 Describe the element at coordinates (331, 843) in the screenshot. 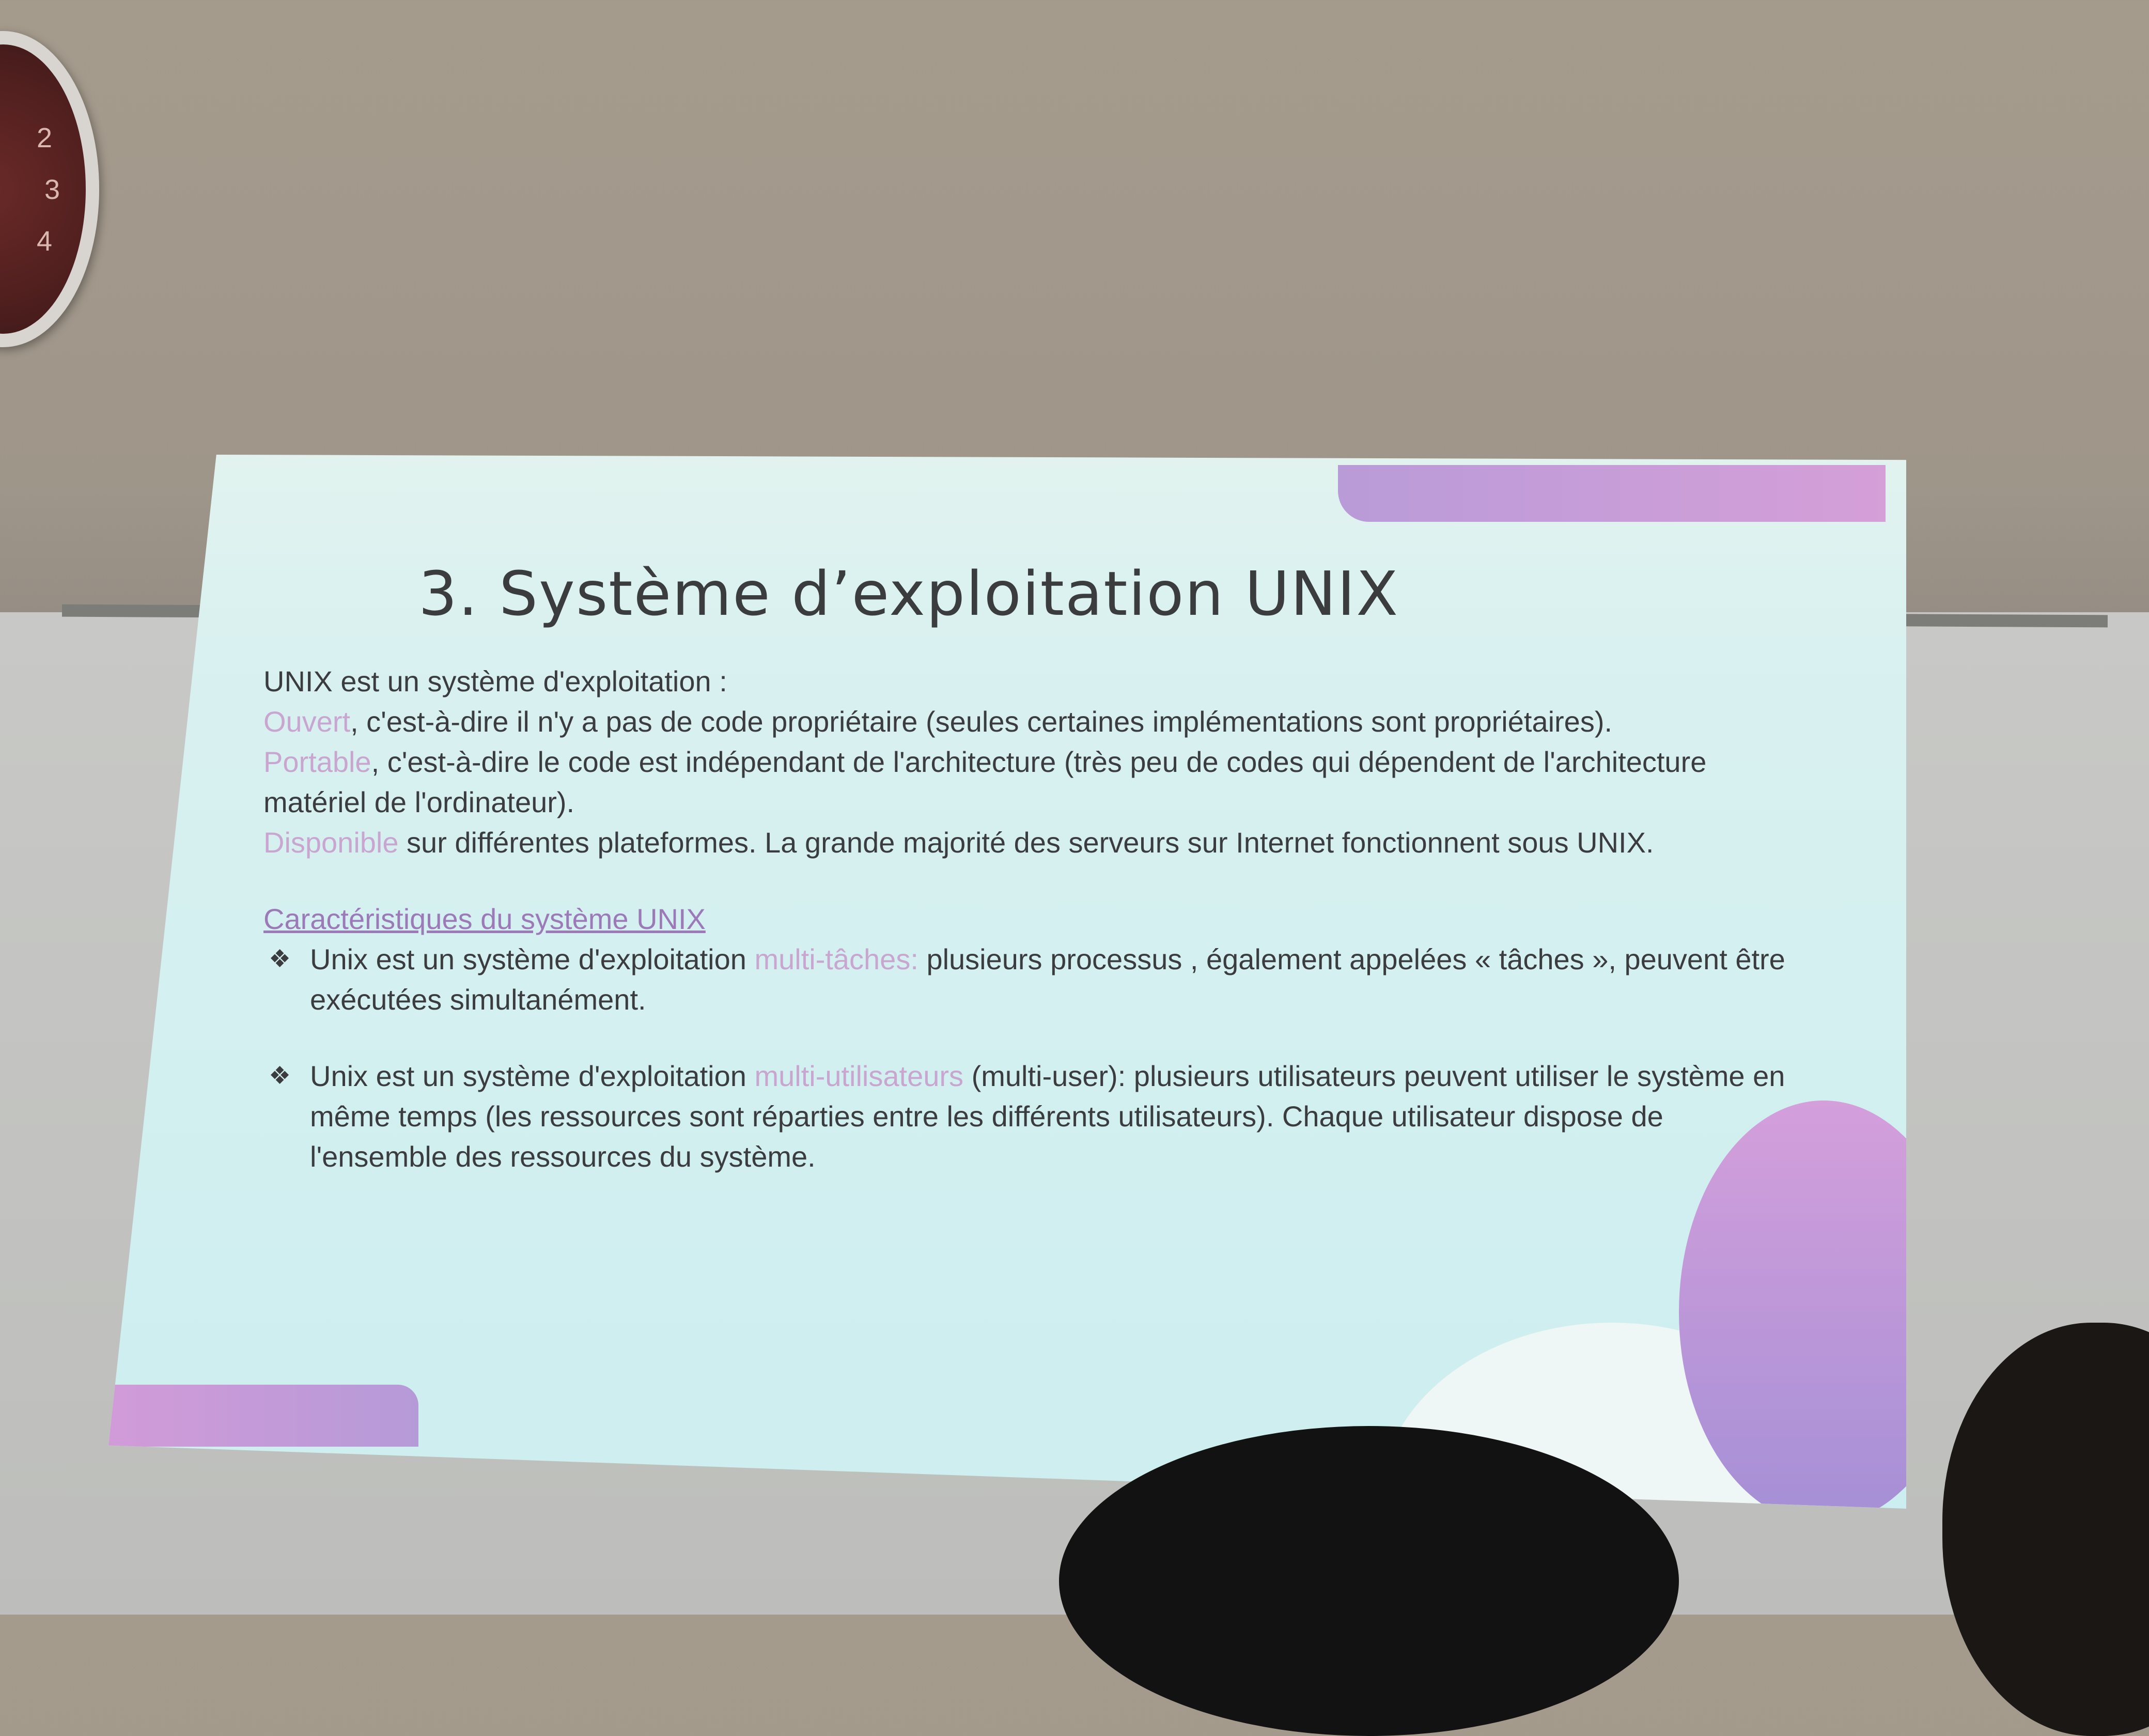

I see `item-keyword: Disponible` at that location.